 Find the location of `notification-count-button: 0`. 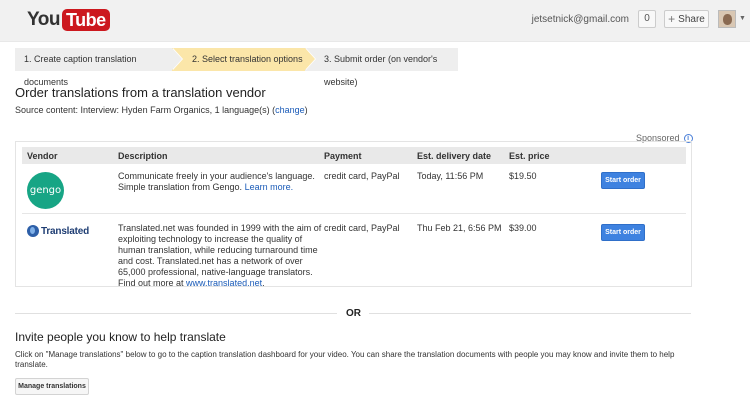

notification-count-button: 0 is located at coordinates (647, 19).